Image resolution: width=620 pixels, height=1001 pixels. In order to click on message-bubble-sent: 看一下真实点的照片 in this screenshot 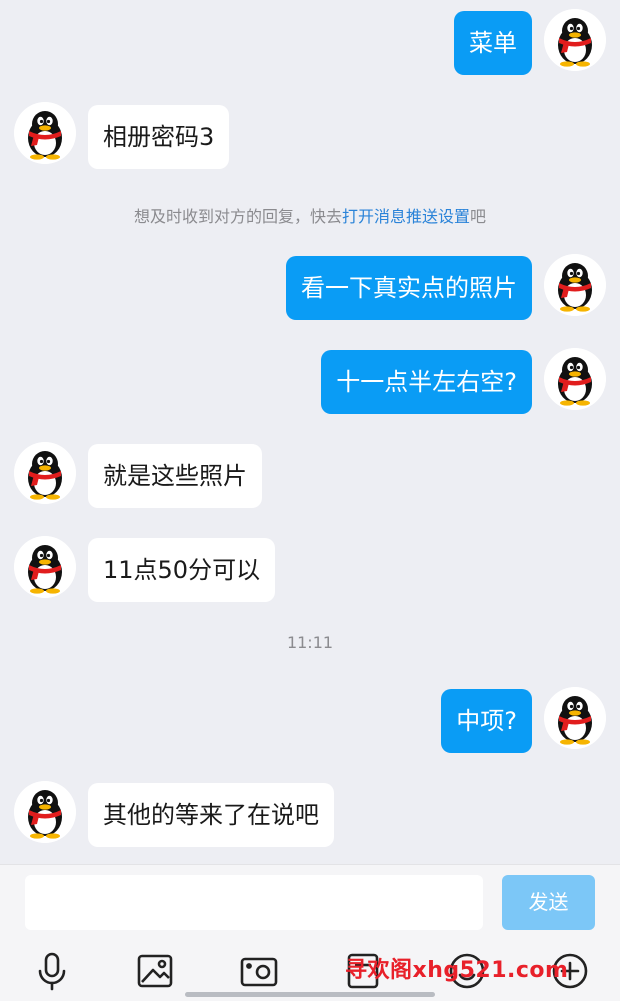, I will do `click(409, 288)`.